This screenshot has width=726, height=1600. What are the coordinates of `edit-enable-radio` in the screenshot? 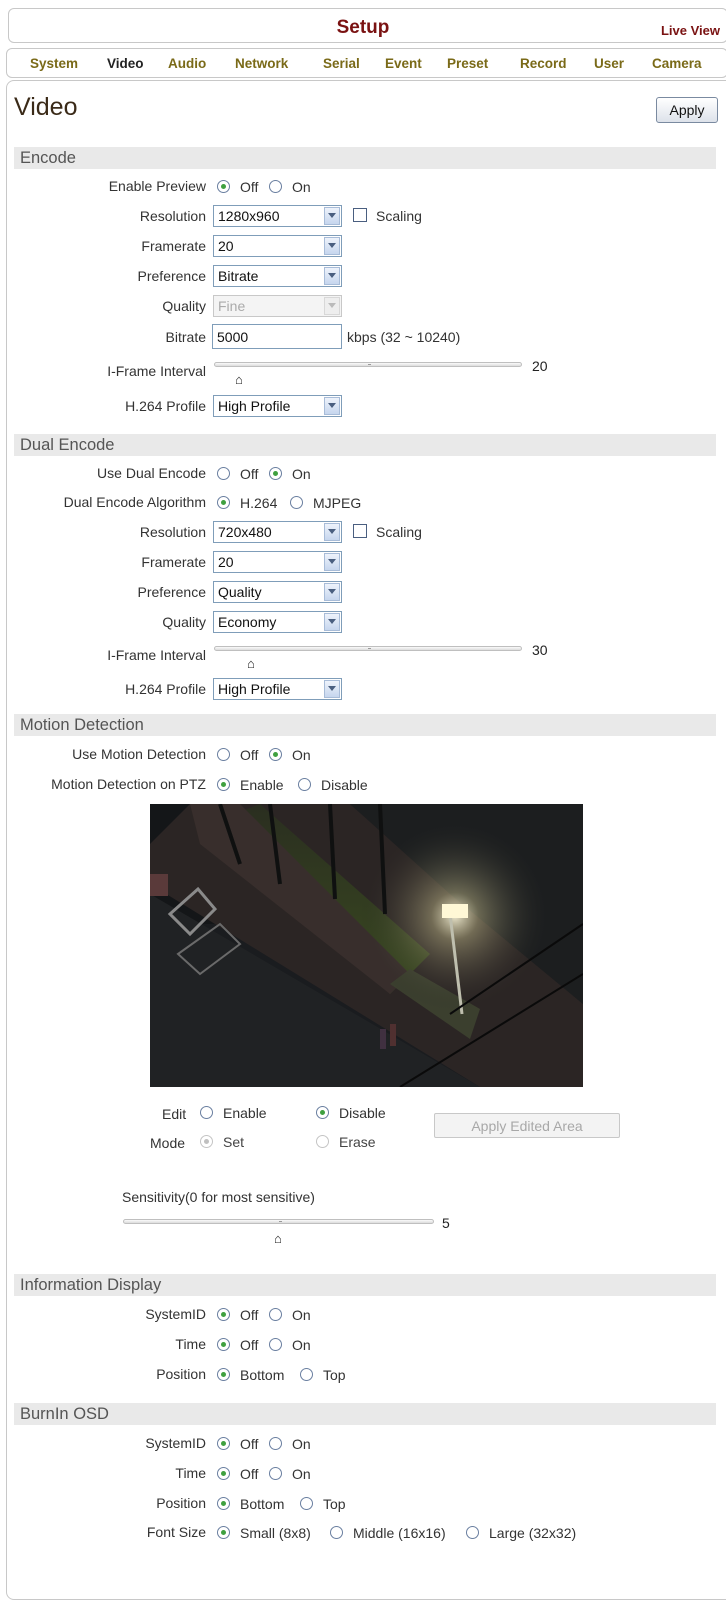 It's located at (206, 1112).